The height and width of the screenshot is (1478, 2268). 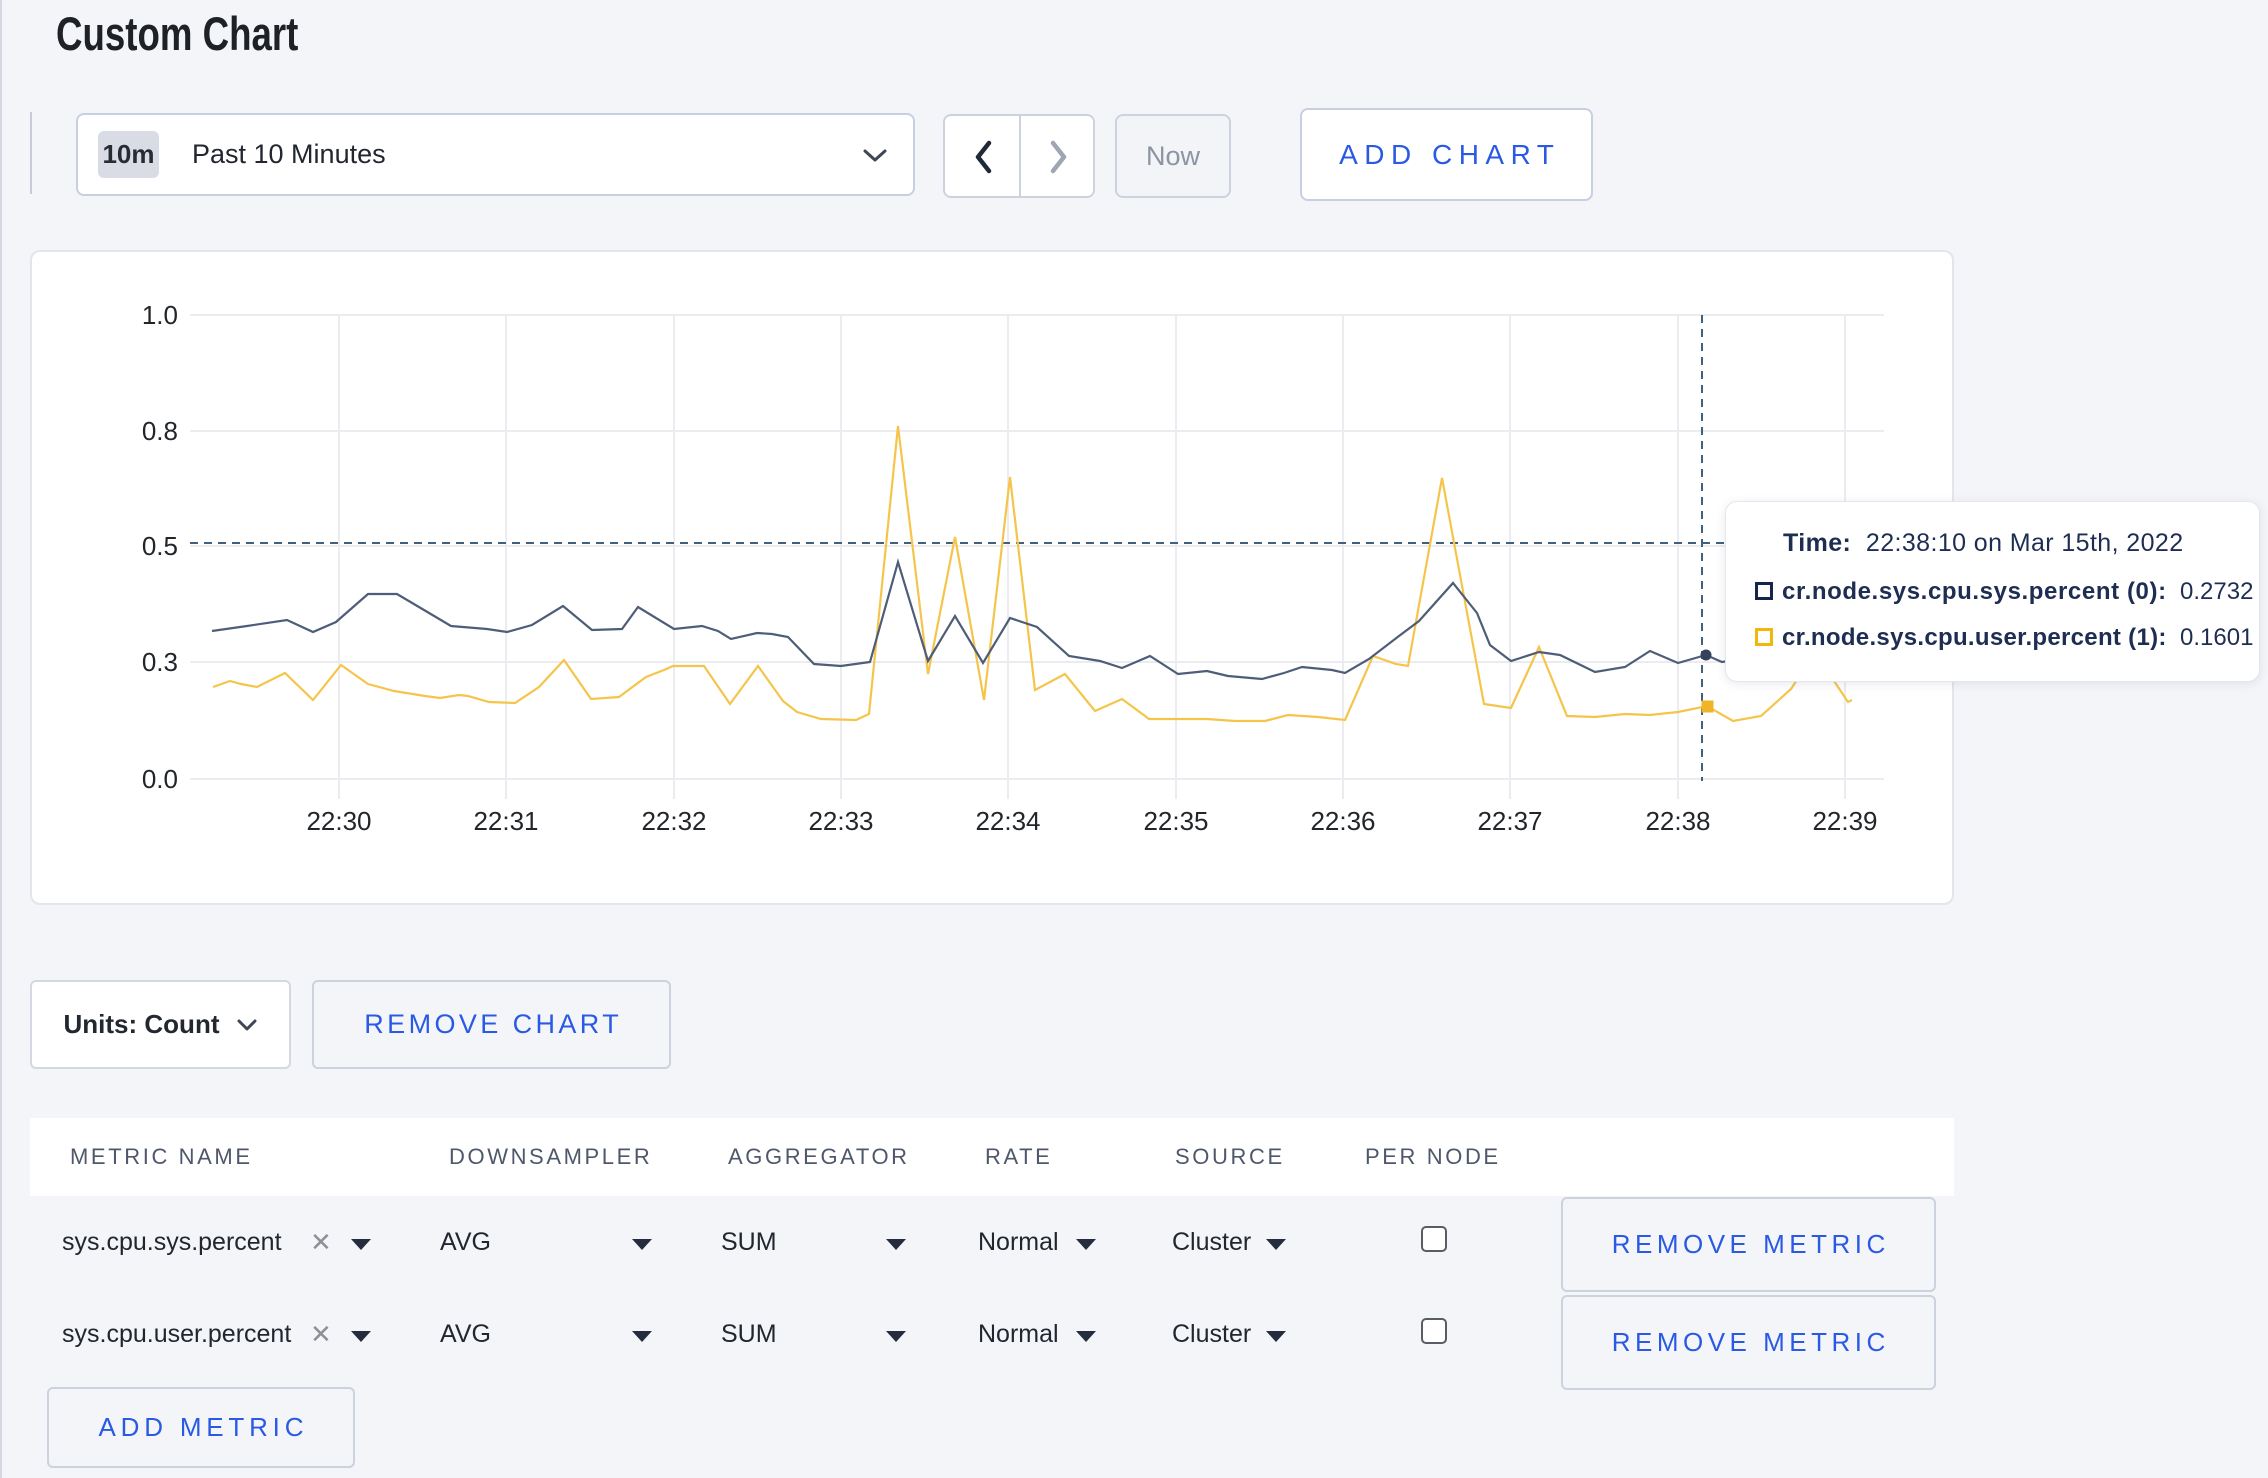 What do you see at coordinates (673, 821) in the screenshot?
I see `svg-text: 22:32` at bounding box center [673, 821].